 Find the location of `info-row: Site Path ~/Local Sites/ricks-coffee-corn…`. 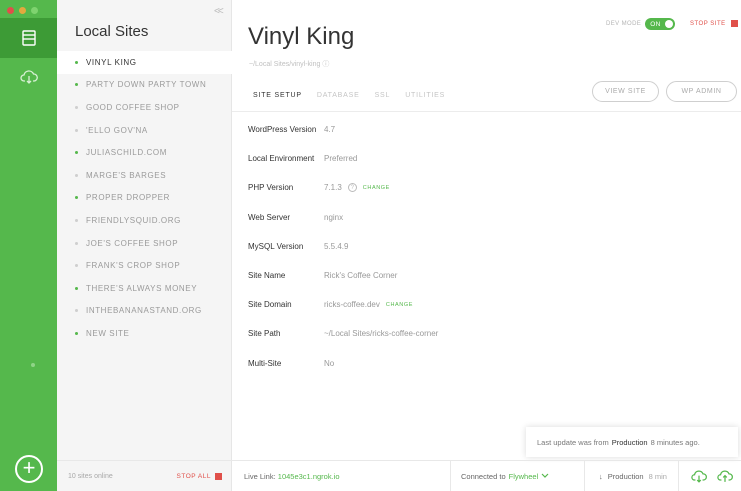

info-row: Site Path ~/Local Sites/ricks-coffee-corn… is located at coordinates (486, 333).